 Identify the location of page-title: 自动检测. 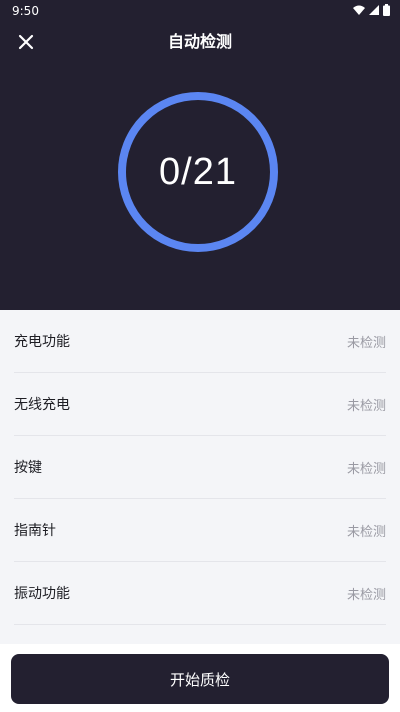
(199, 41).